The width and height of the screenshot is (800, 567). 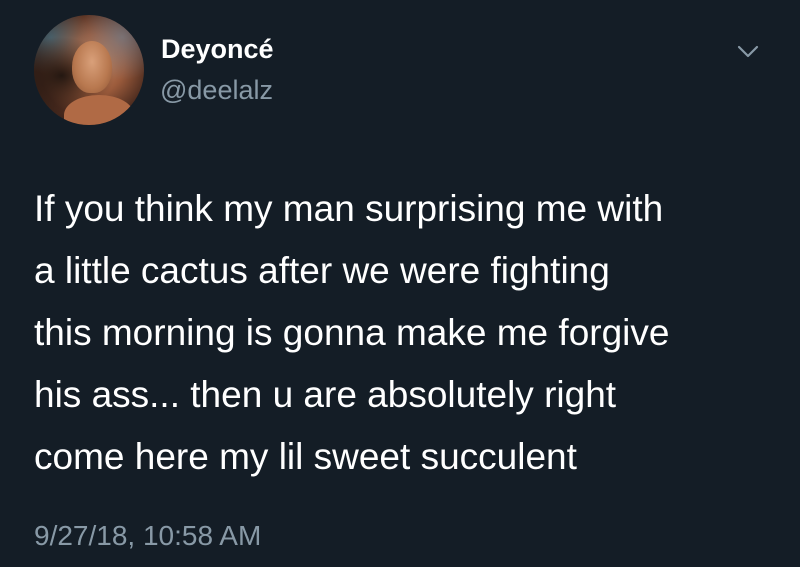 What do you see at coordinates (349, 208) in the screenshot?
I see `tweet-text-line: If you think my man surprising me with` at bounding box center [349, 208].